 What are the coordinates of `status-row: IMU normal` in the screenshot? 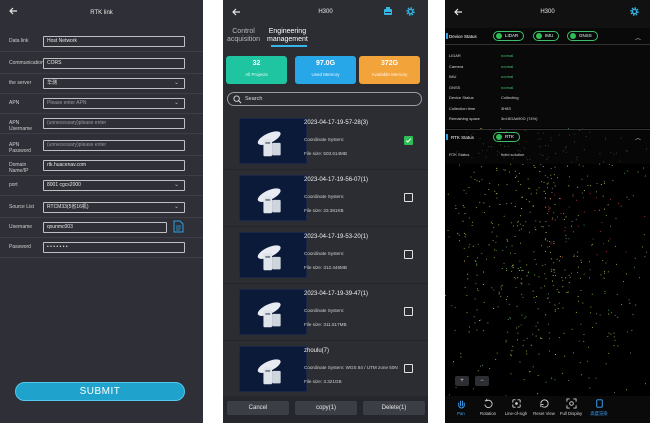 It's located at (481, 76).